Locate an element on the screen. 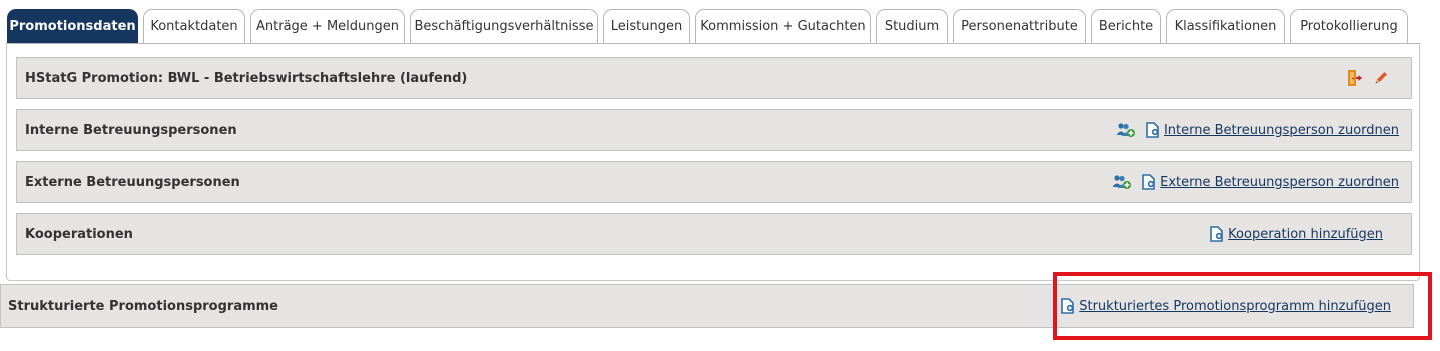 The width and height of the screenshot is (1440, 351). tab-antraege-meldungen: Anträge + Meldungen is located at coordinates (327, 26).